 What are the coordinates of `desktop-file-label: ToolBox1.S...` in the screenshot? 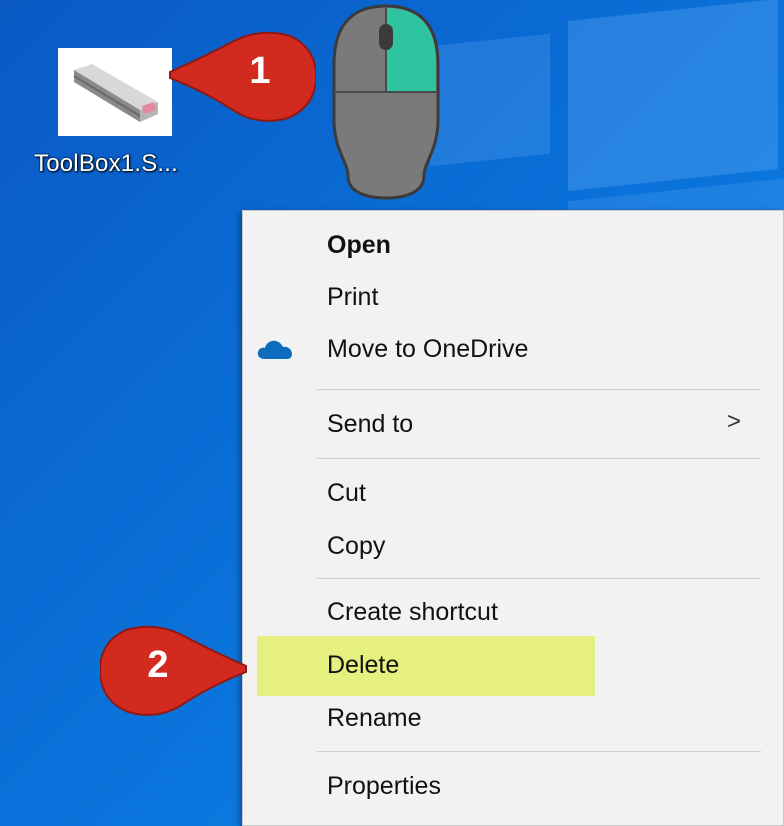 It's located at (106, 164).